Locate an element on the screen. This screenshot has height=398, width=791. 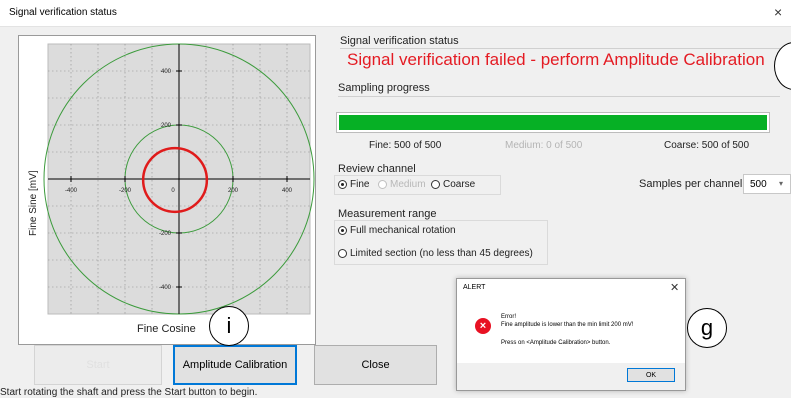
window-title: Signal verification status is located at coordinates (63, 12).